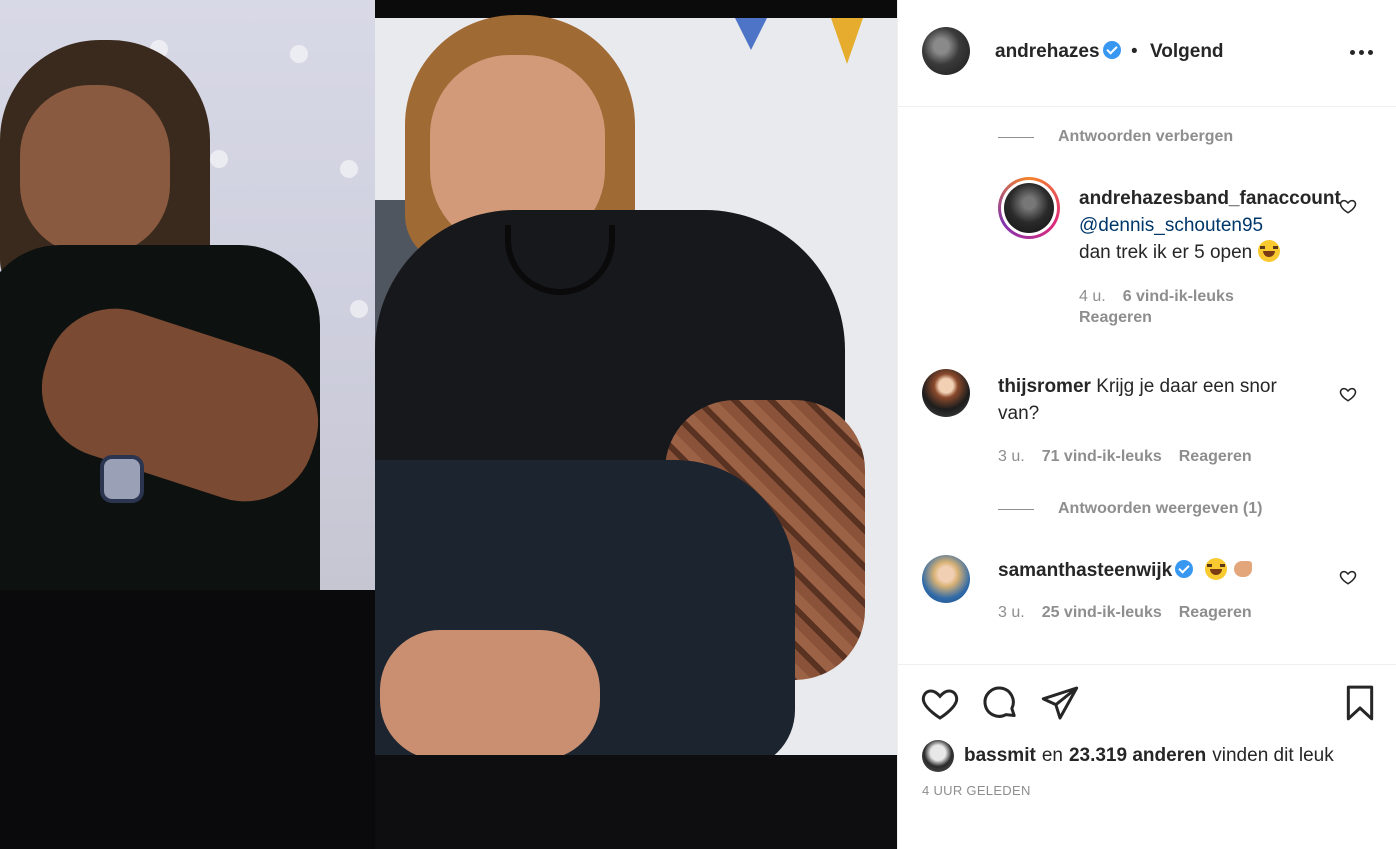  I want to click on comment-likes-count: 71 vind-ik-leuks, so click(1102, 457).